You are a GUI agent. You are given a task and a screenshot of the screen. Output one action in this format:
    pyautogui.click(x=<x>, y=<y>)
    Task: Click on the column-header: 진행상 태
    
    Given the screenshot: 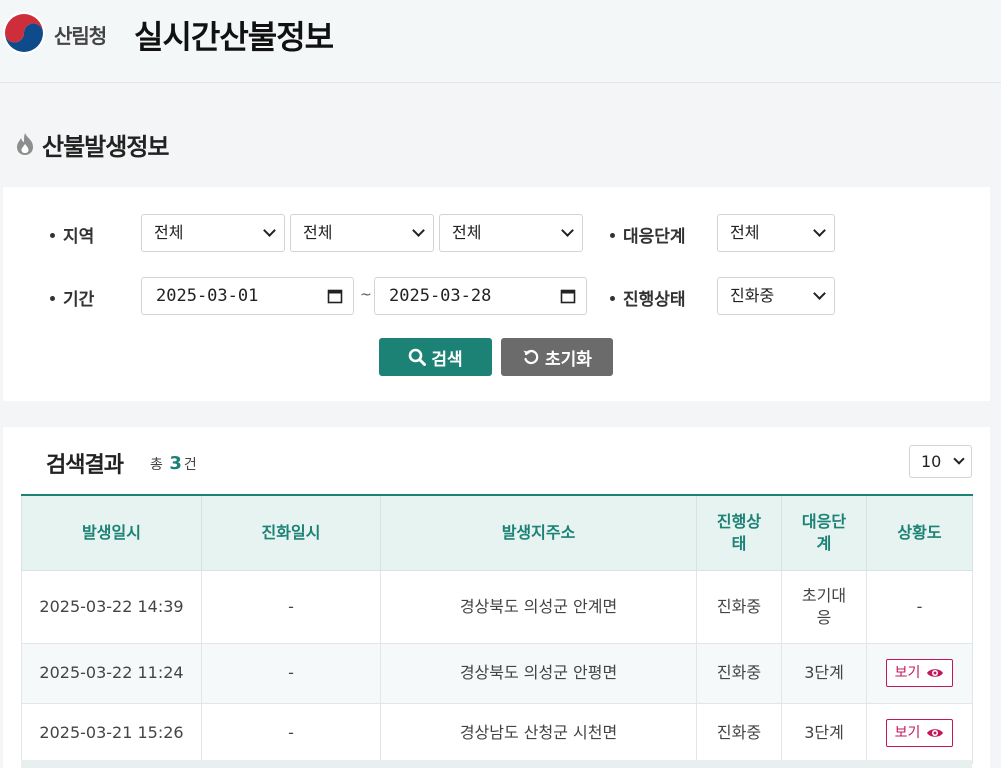 What is the action you would take?
    pyautogui.click(x=739, y=532)
    